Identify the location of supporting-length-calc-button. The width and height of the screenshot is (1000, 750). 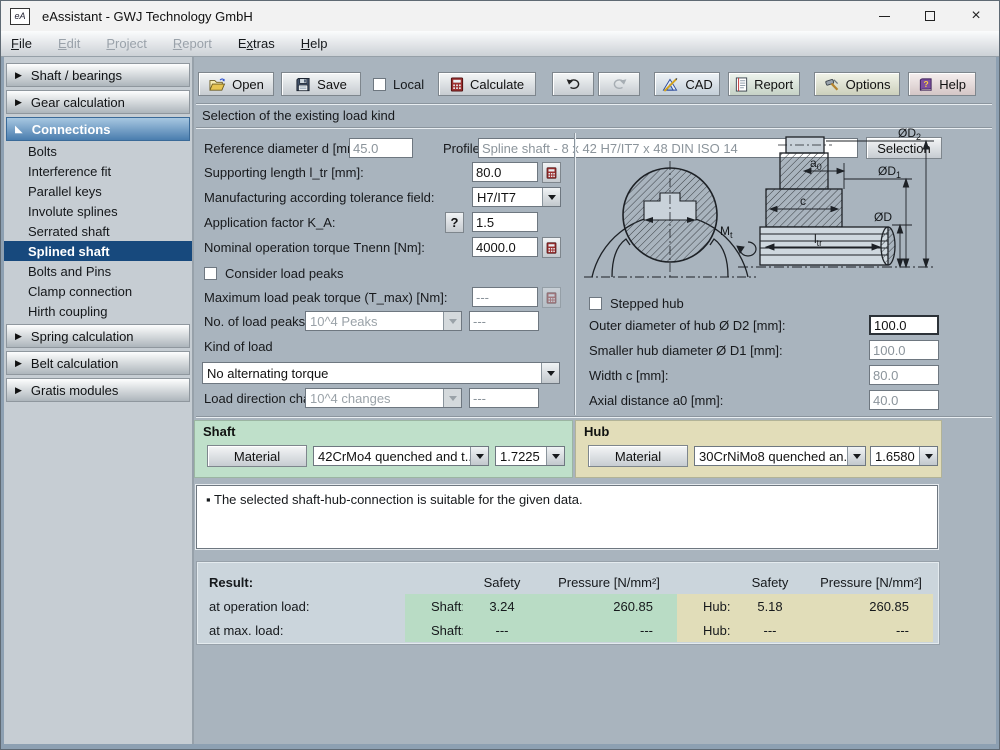
(551, 172).